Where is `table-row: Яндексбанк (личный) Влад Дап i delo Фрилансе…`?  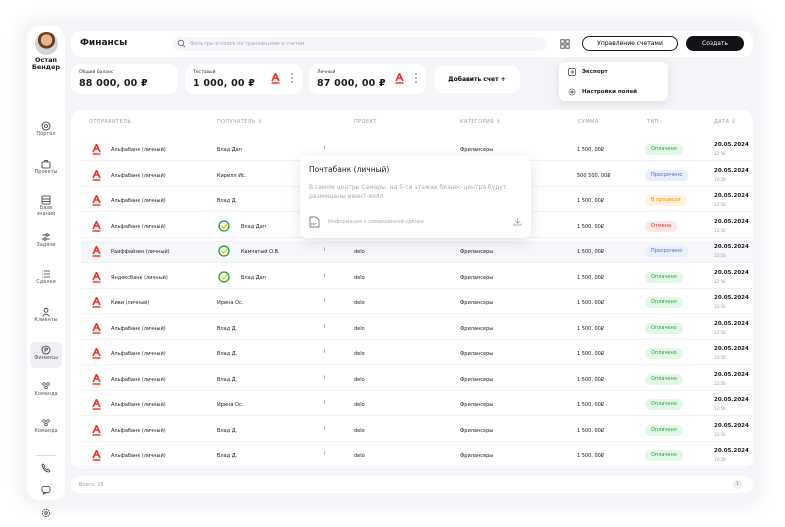
table-row: Яндексбанк (личный) Влад Дап i delo Фрилансе… is located at coordinates (417, 278).